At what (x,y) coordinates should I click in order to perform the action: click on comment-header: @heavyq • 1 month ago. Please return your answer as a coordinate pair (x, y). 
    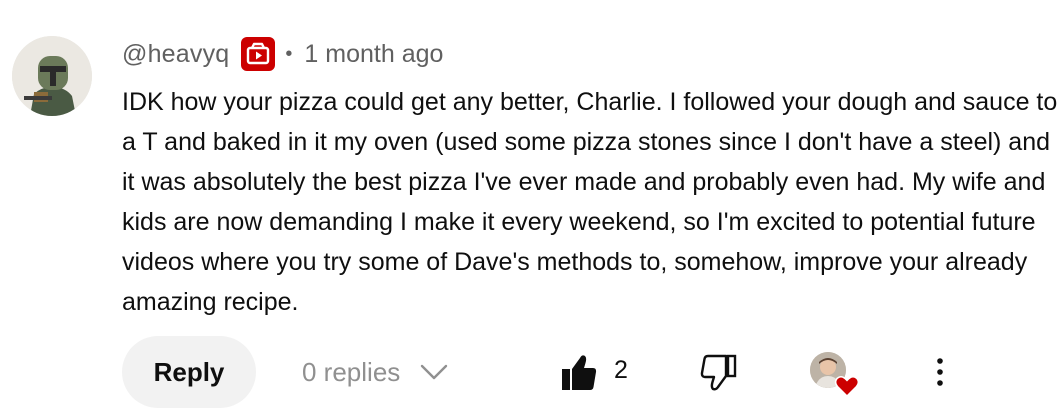
    Looking at the image, I should click on (282, 54).